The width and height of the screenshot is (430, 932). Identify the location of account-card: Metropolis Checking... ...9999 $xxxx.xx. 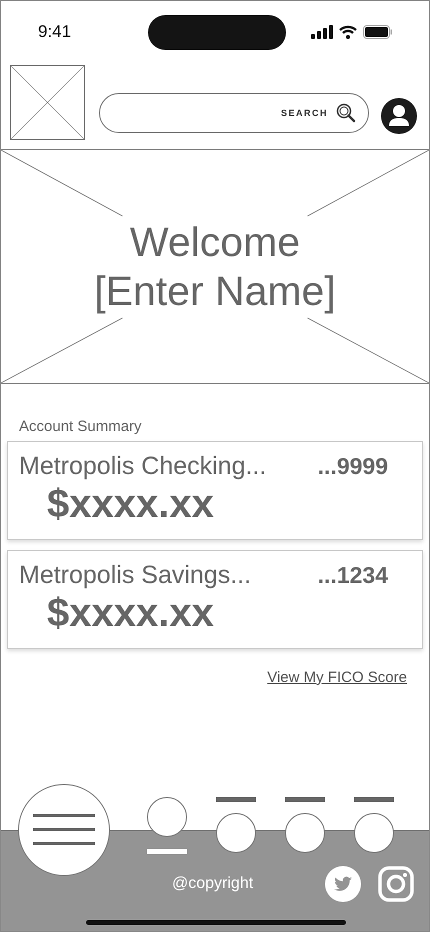
(215, 490).